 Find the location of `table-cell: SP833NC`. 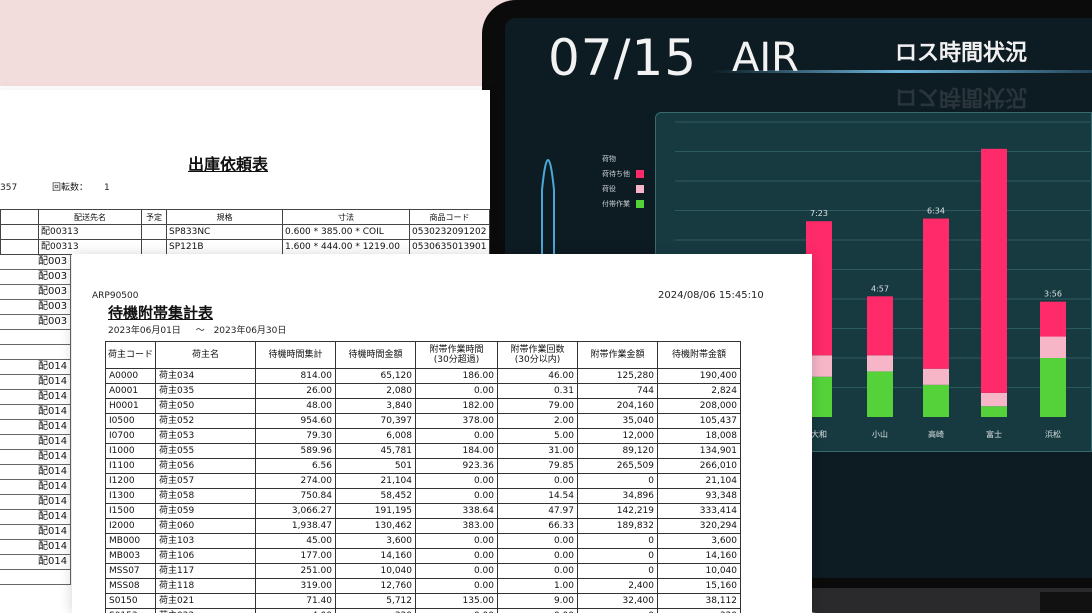

table-cell: SP833NC is located at coordinates (224, 232).